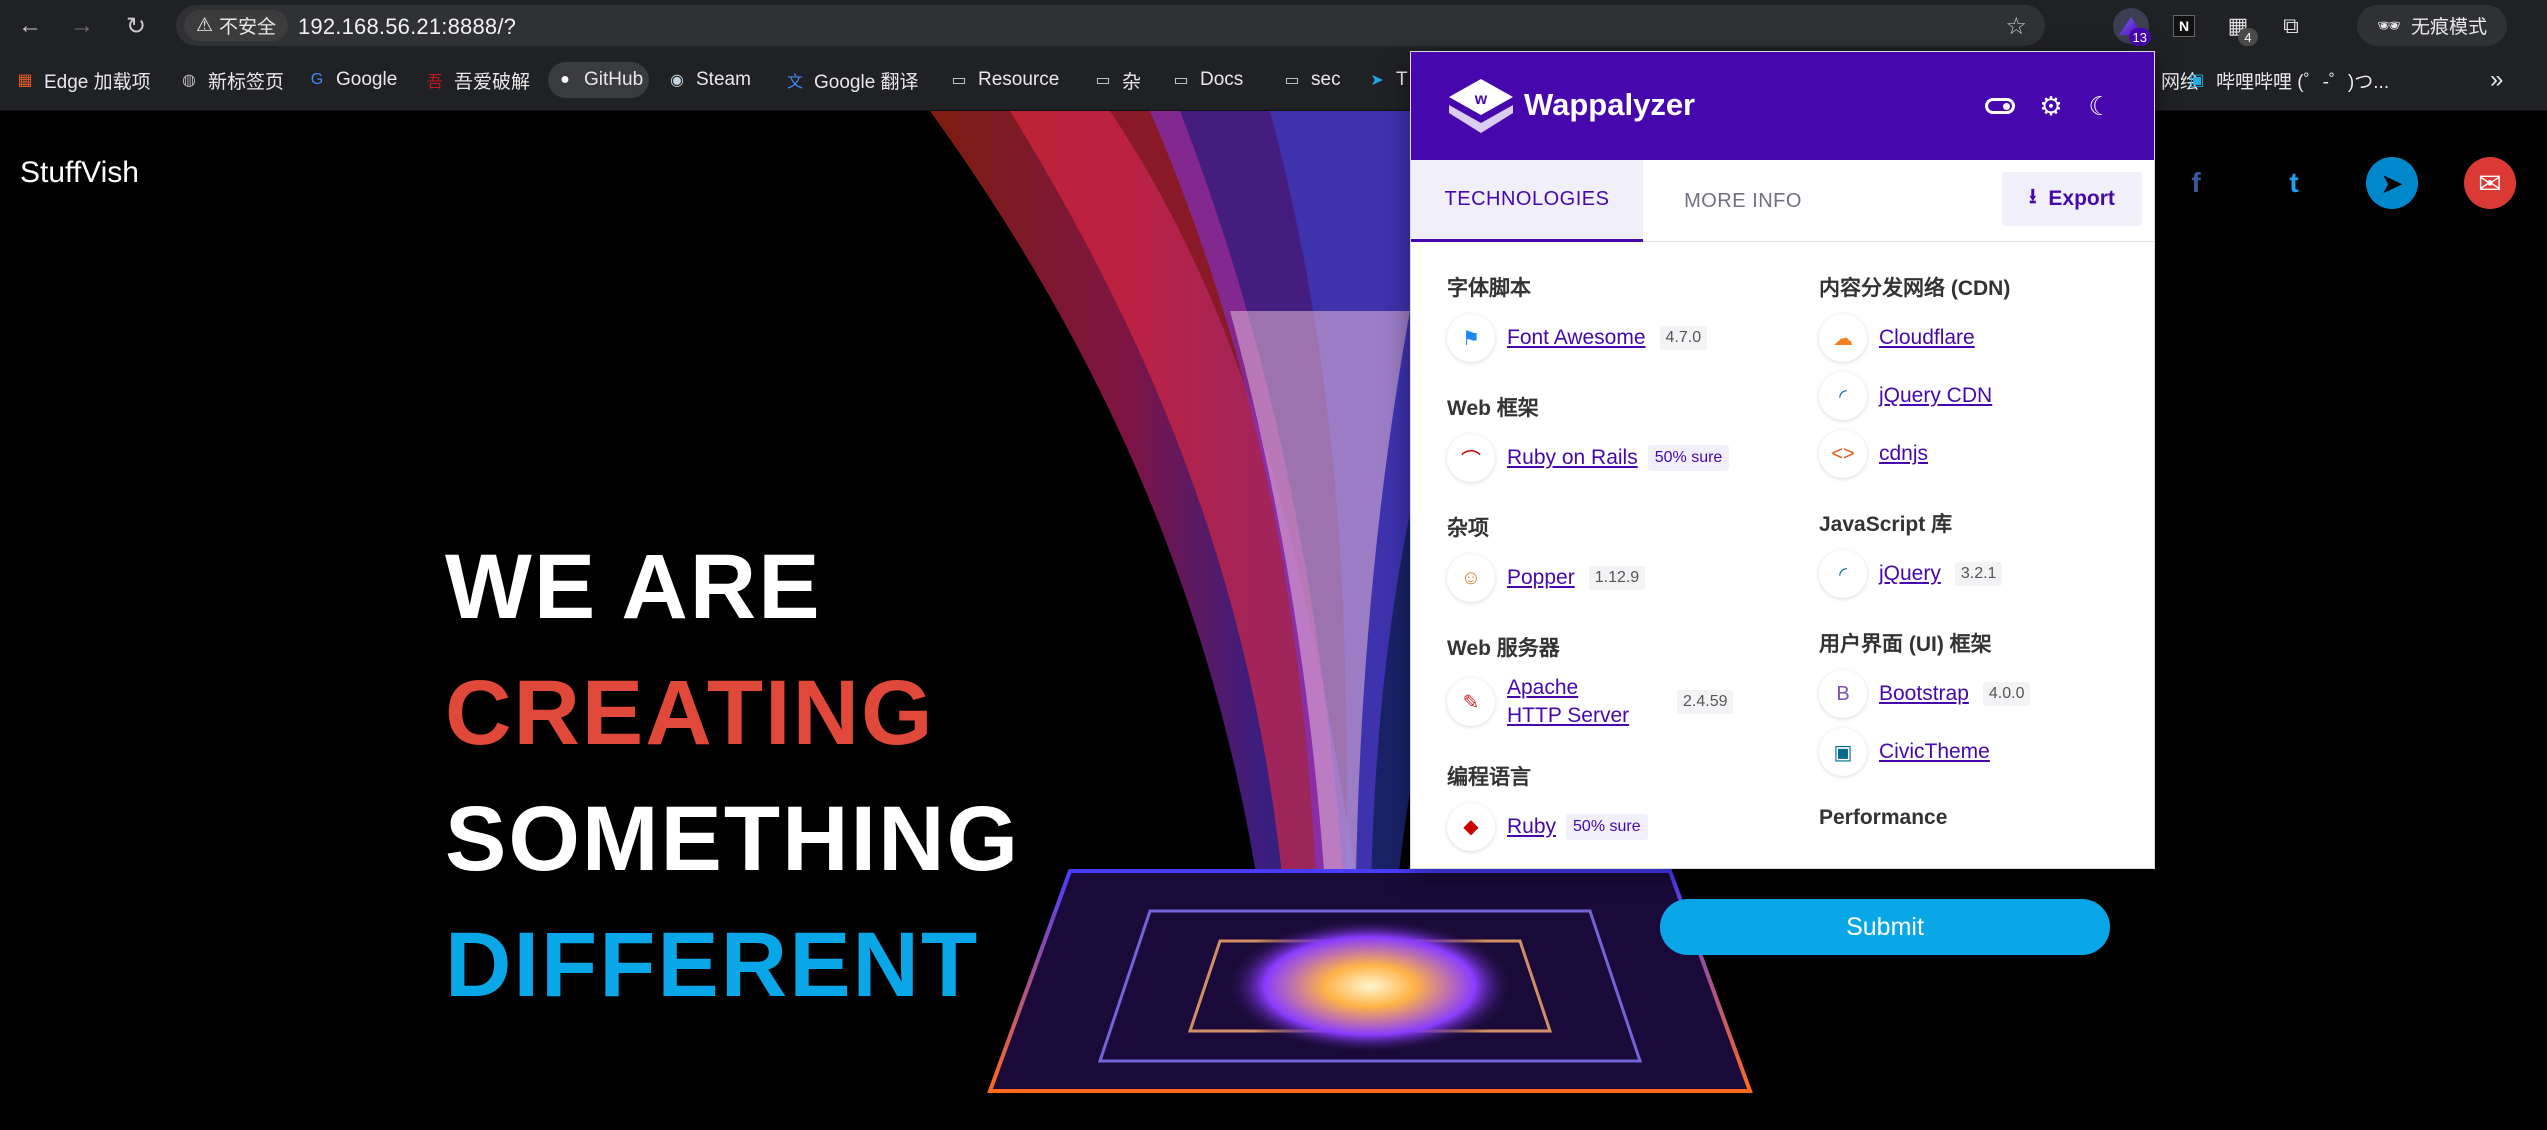  I want to click on toggle-switch, so click(2000, 106).